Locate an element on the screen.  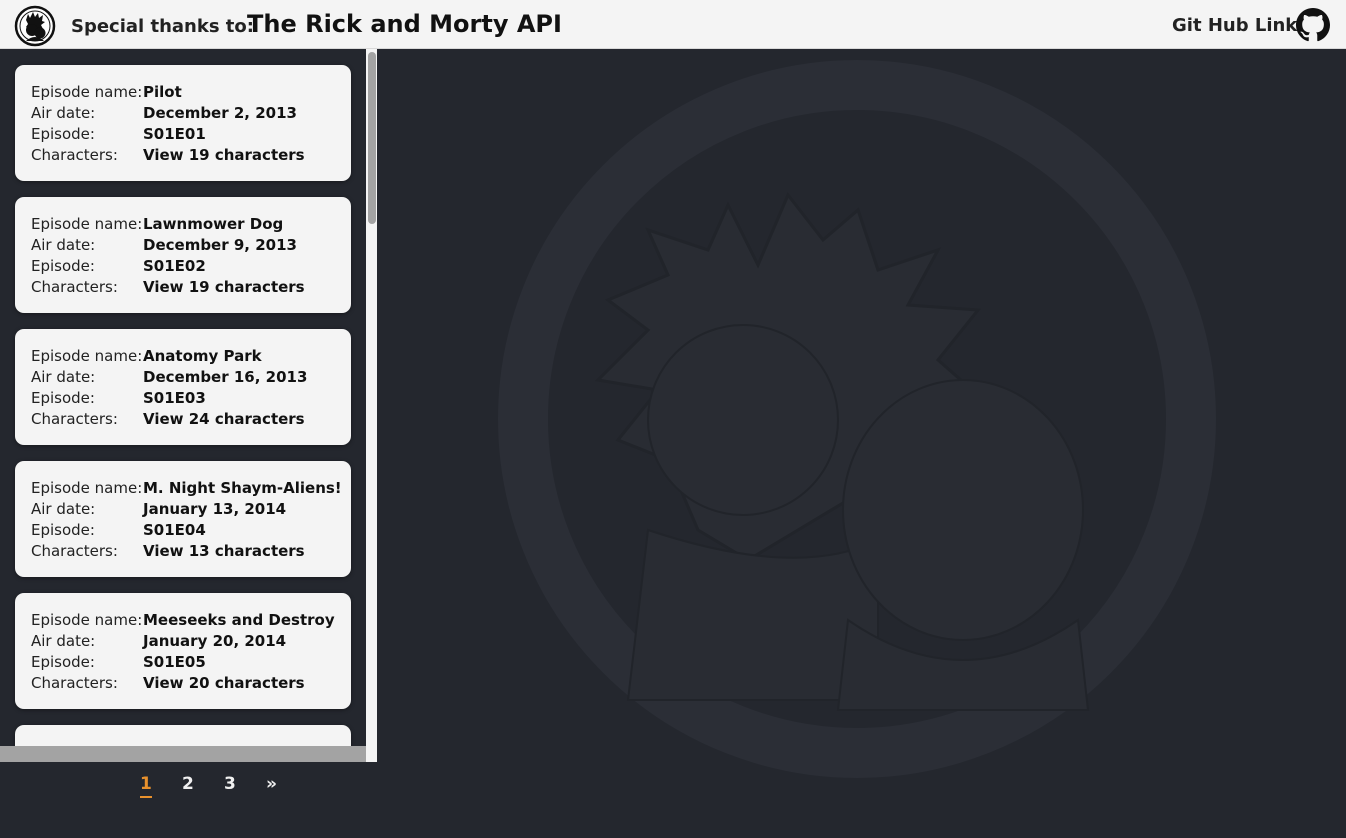
next-page-button: » is located at coordinates (271, 784).